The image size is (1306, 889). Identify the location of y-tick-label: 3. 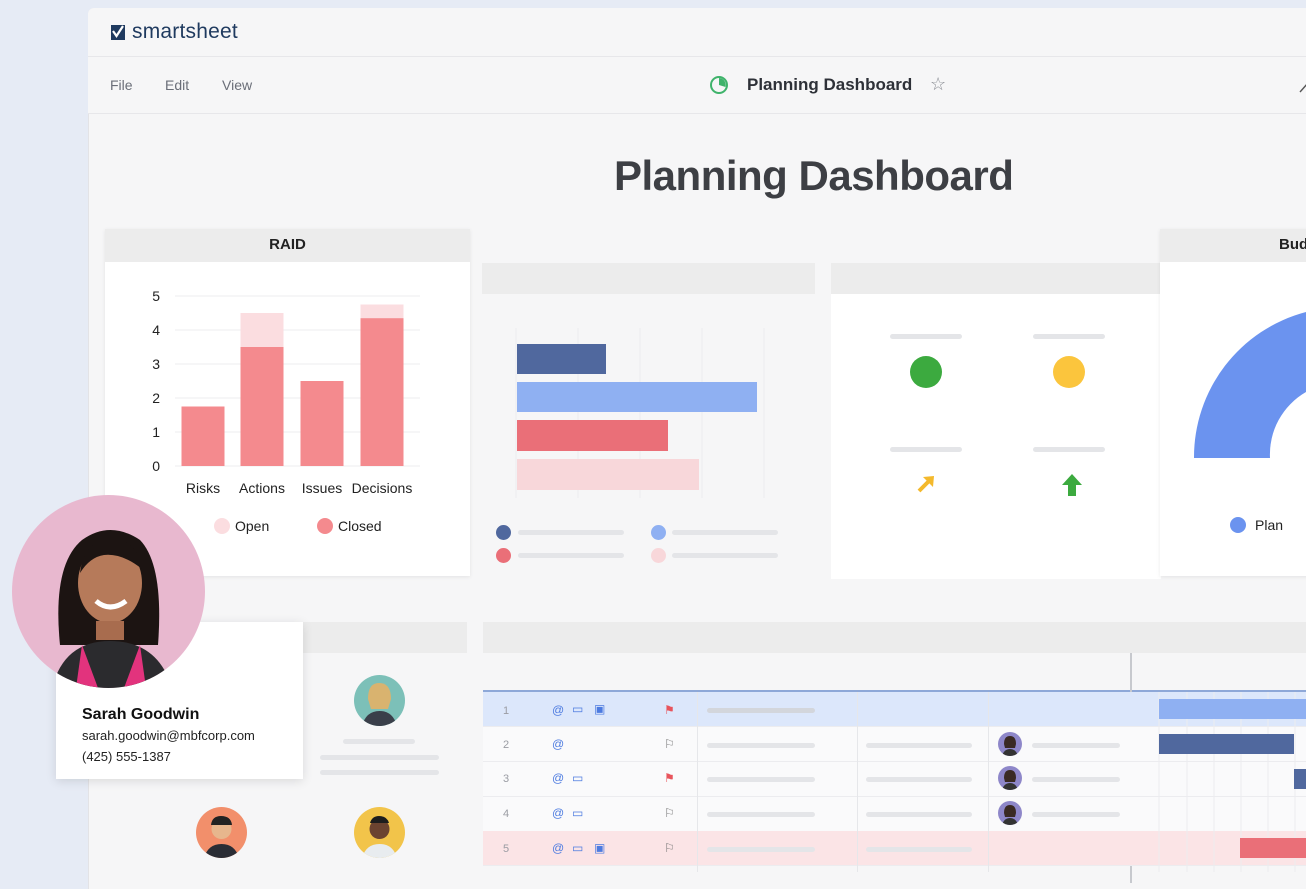
(156, 364).